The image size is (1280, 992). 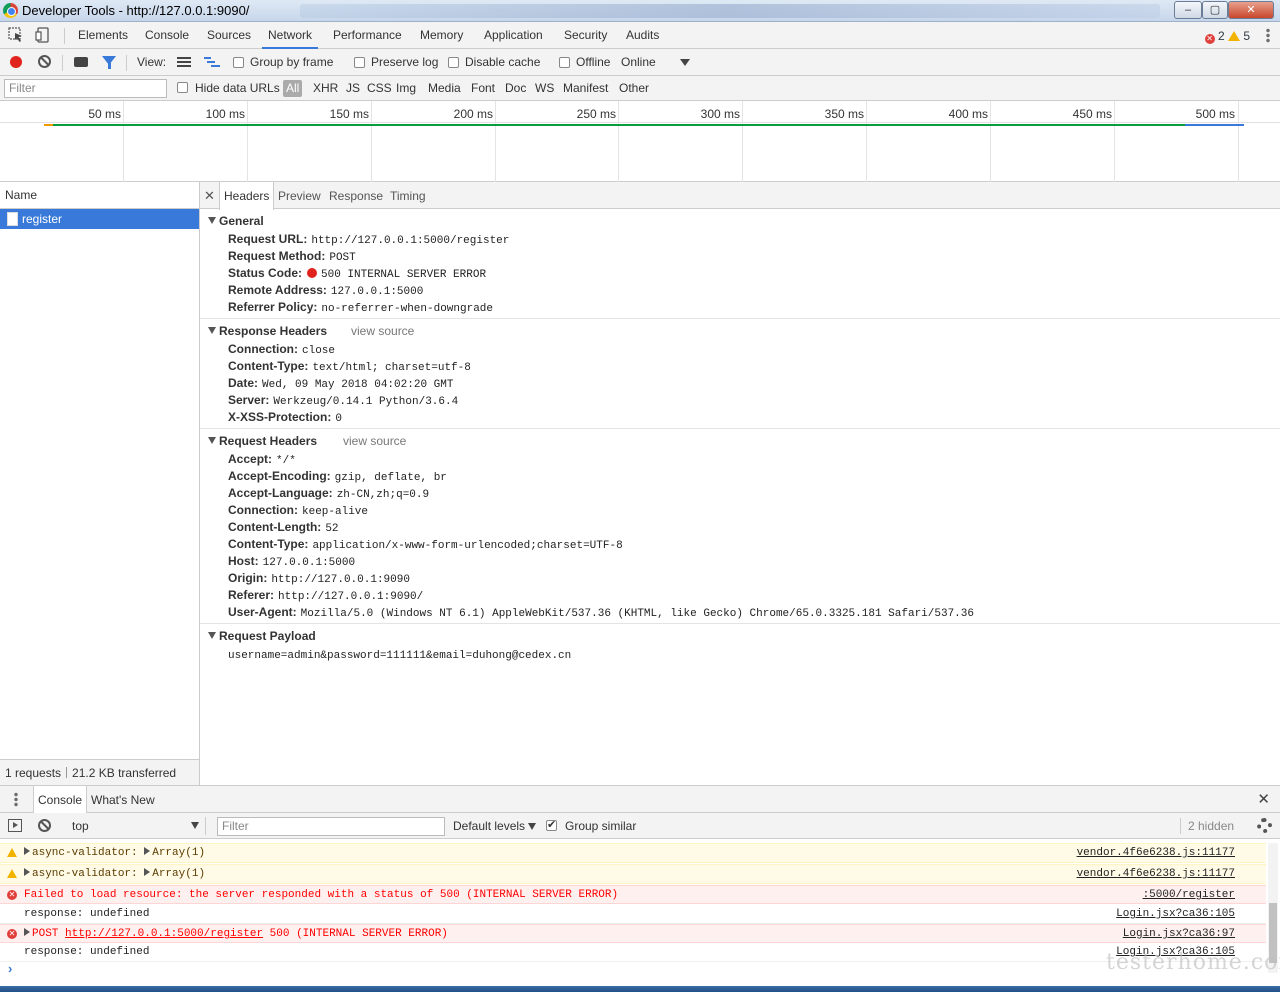 What do you see at coordinates (1175, 914) in the screenshot?
I see `console-source-link: Login.jsx?ca36:105` at bounding box center [1175, 914].